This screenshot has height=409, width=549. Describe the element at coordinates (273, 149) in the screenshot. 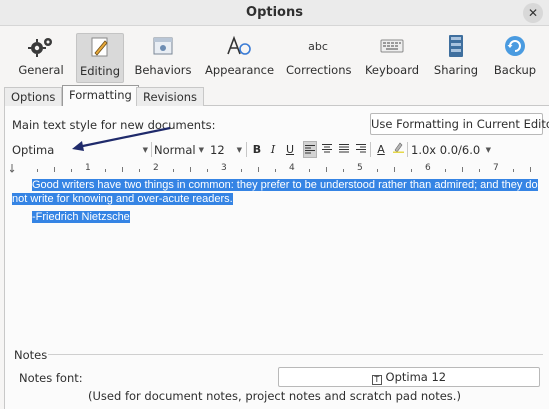

I see `italic-button: I` at that location.